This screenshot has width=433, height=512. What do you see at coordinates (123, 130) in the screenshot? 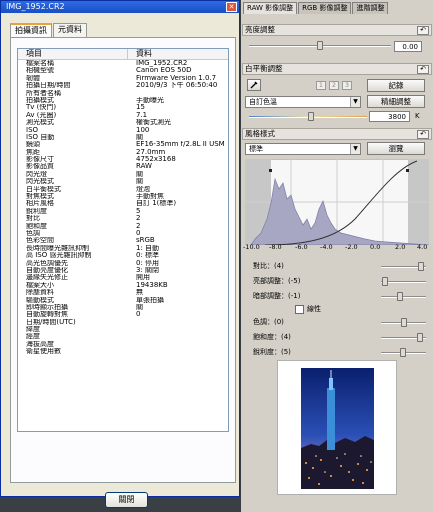
I see `info-row: ISO 100` at bounding box center [123, 130].